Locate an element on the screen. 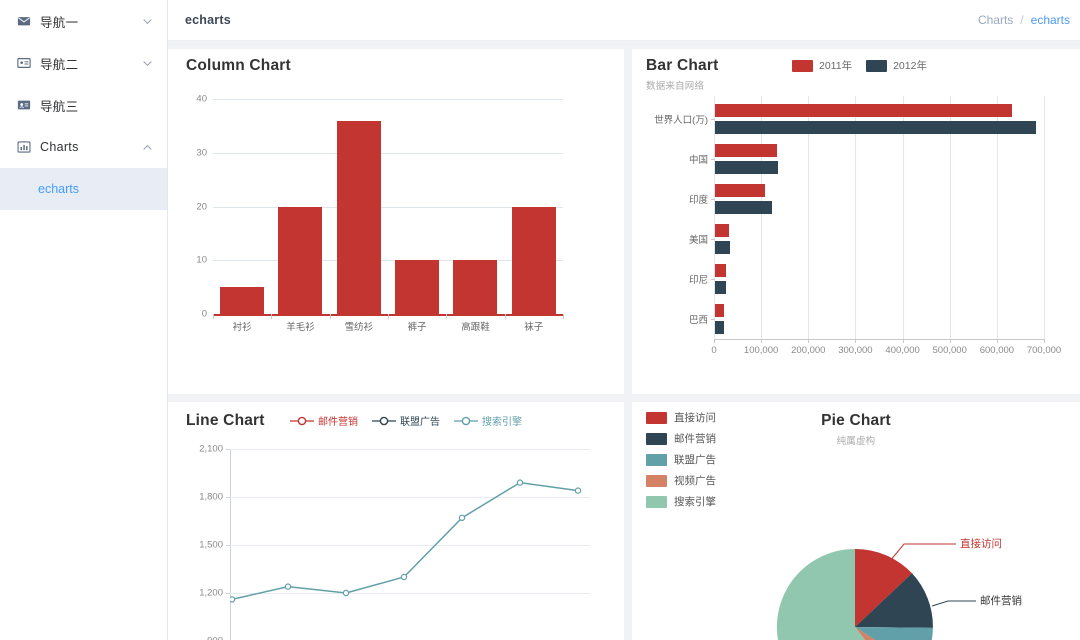 Image resolution: width=1080 pixels, height=640 pixels. column-x-tick is located at coordinates (563, 316).